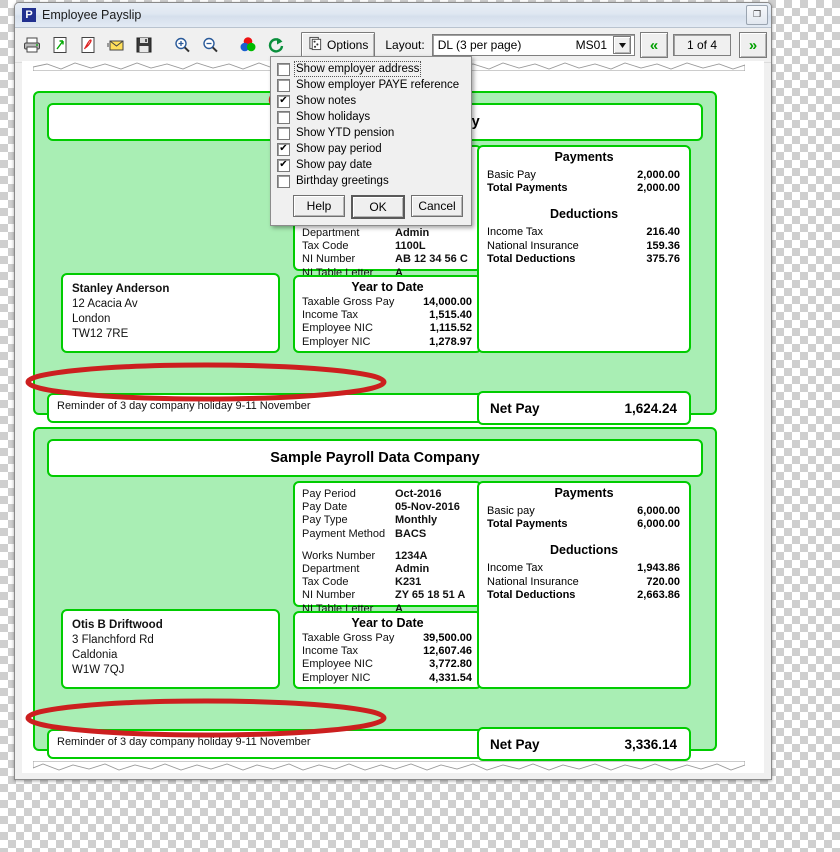 The width and height of the screenshot is (840, 852). Describe the element at coordinates (283, 85) in the screenshot. I see `checkbox-show-employer-paye-reference` at that location.